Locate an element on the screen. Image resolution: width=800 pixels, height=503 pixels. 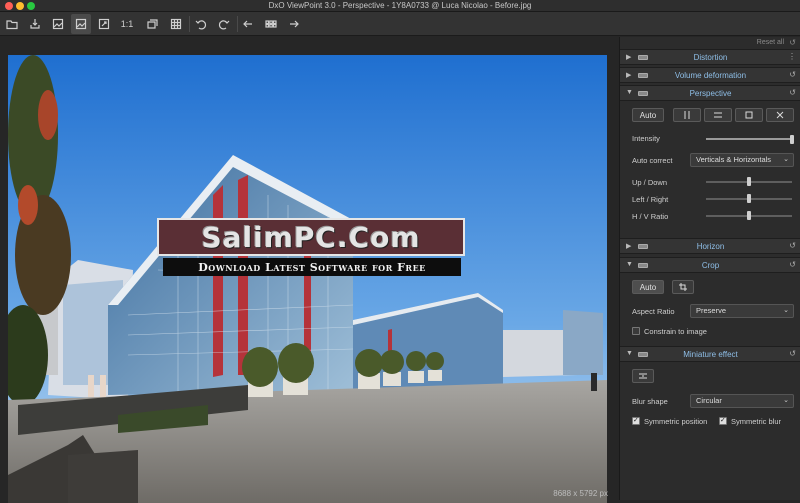
section-title: Horizon is located at coordinates (710, 246).